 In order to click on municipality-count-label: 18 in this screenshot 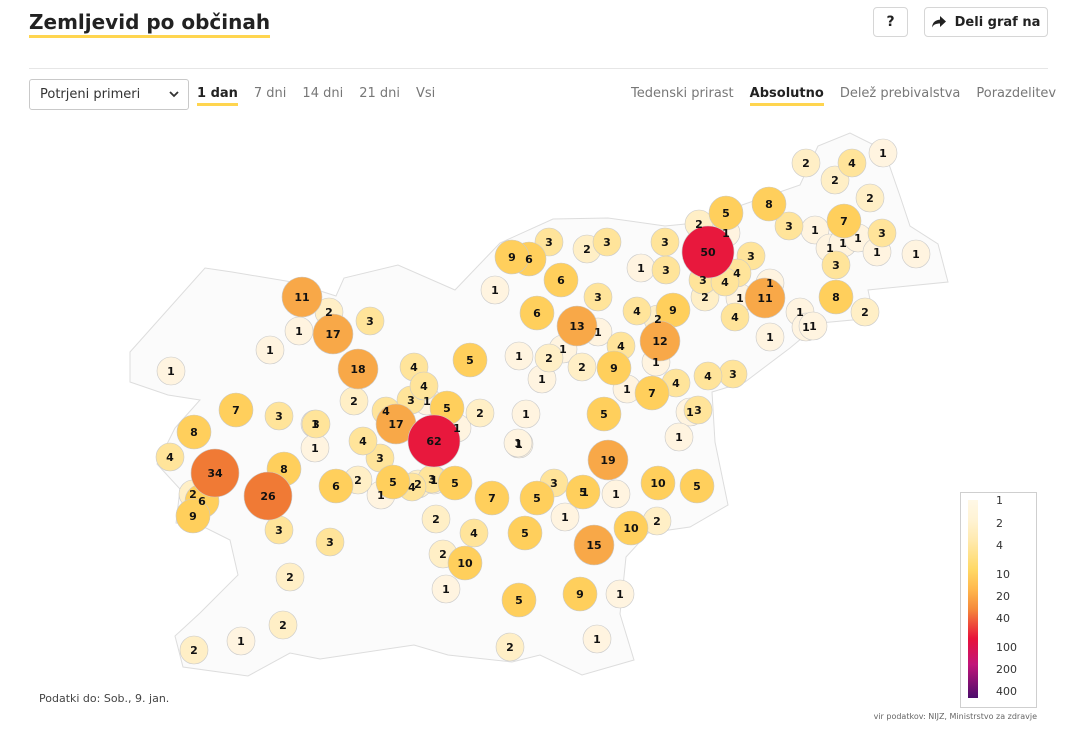, I will do `click(357, 369)`.